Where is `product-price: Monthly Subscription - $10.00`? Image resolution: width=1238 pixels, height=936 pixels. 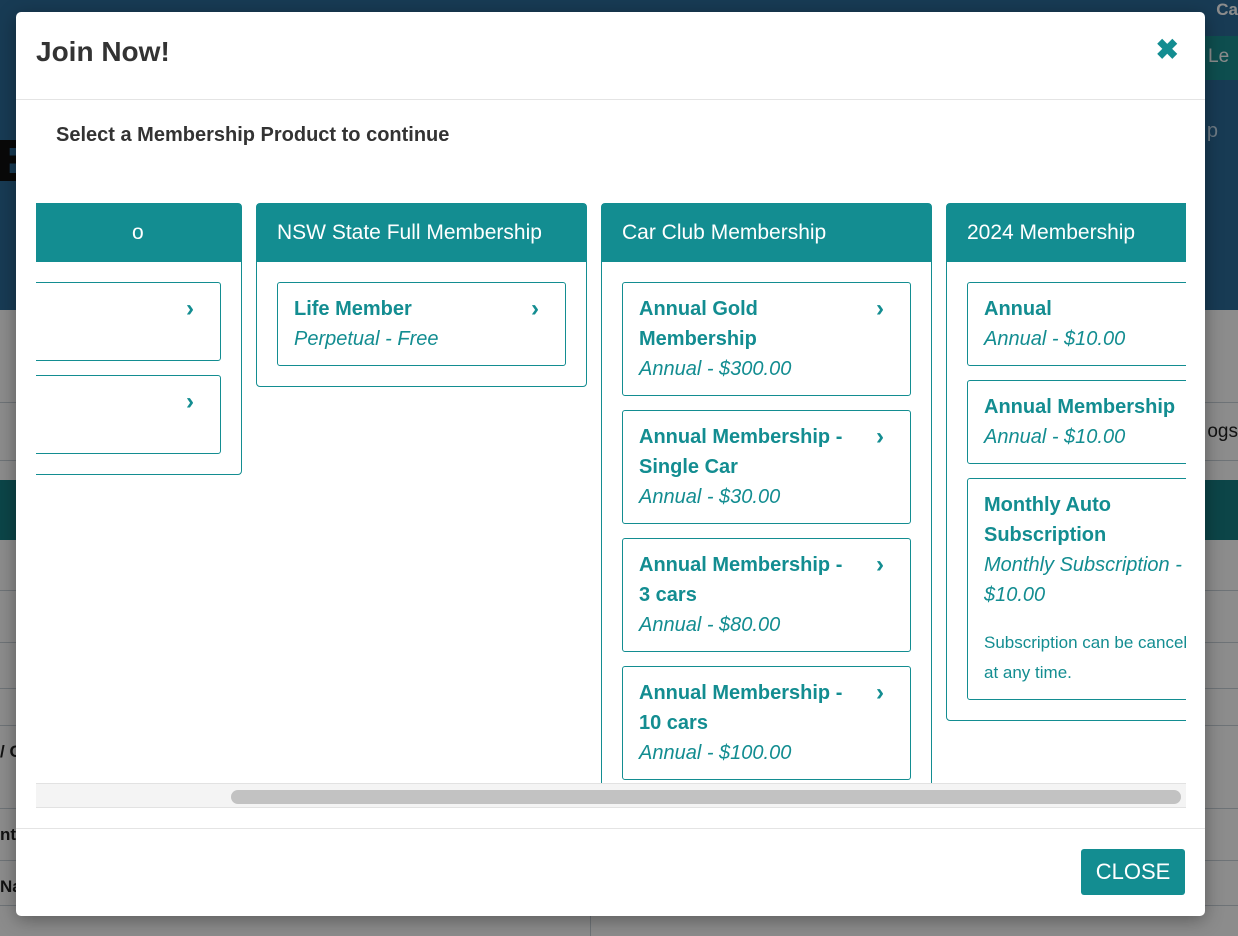
product-price: Monthly Subscription - $10.00 is located at coordinates (1083, 580).